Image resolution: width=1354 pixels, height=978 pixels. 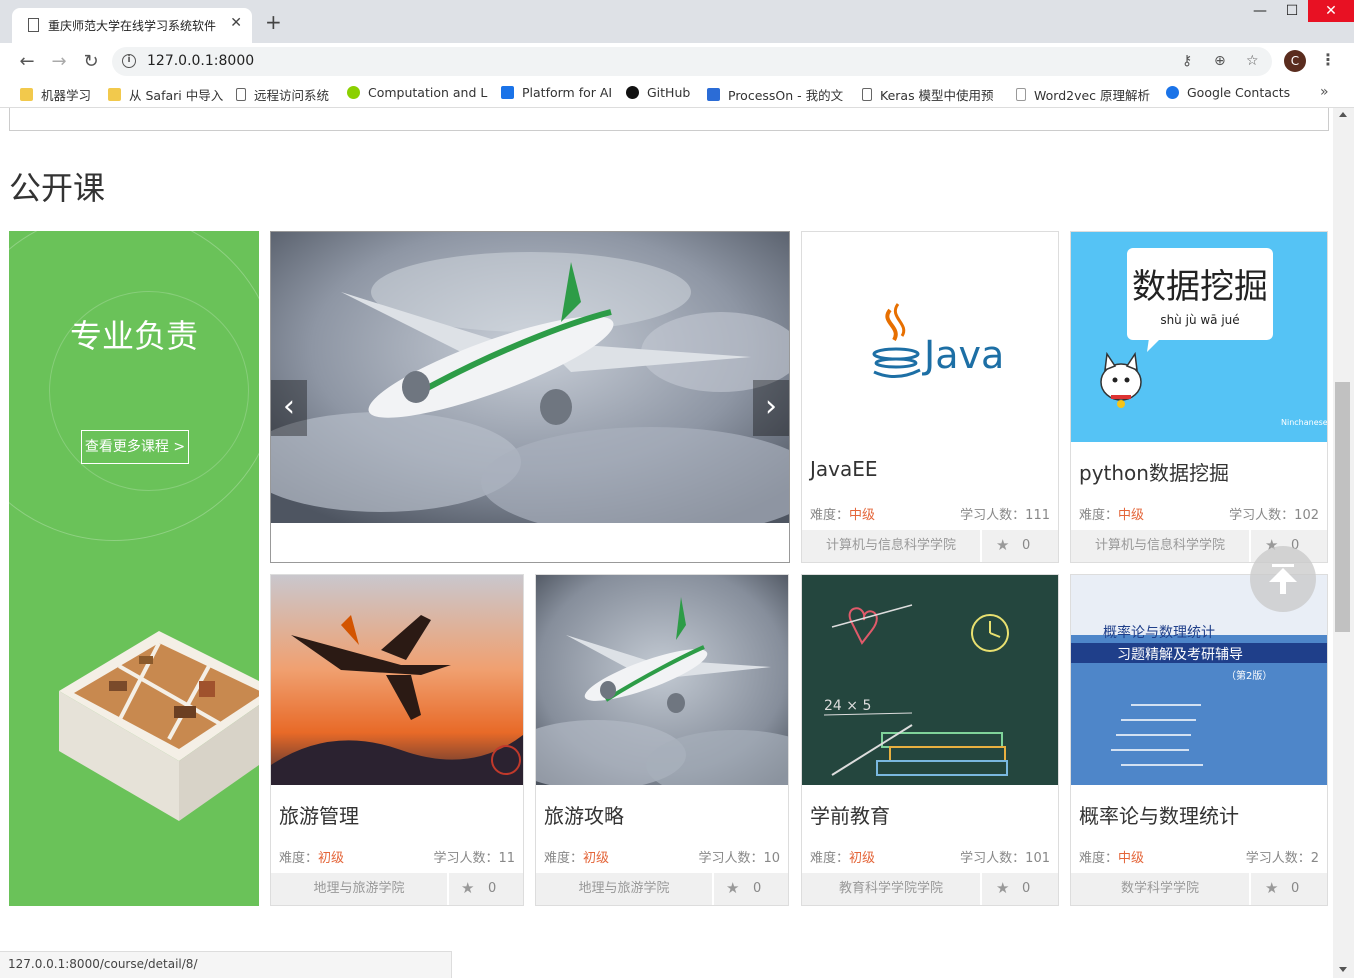 I want to click on bookmark-item: Platform for AI, so click(x=556, y=92).